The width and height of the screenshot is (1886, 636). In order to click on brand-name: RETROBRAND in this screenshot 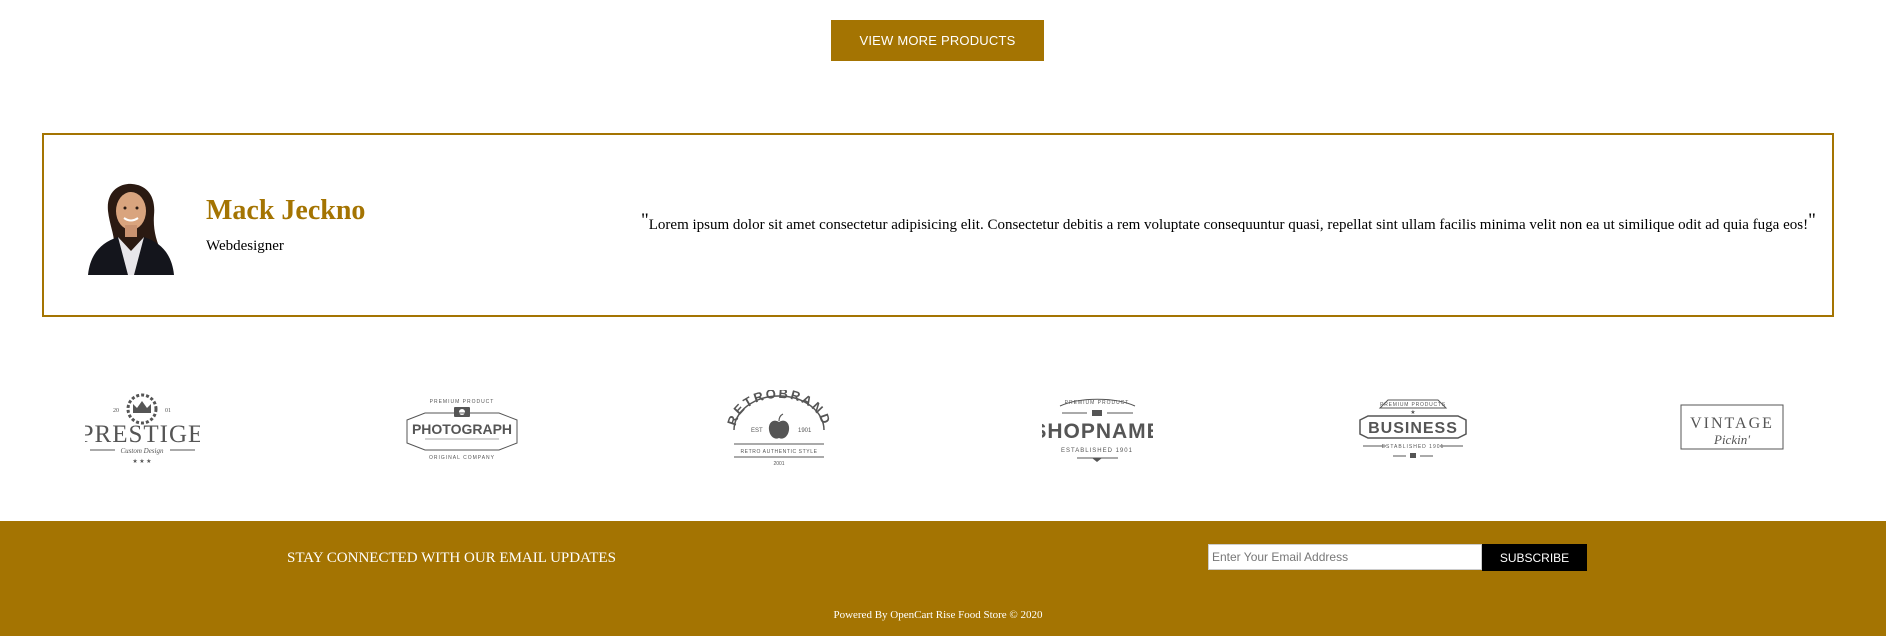, I will do `click(778, 408)`.